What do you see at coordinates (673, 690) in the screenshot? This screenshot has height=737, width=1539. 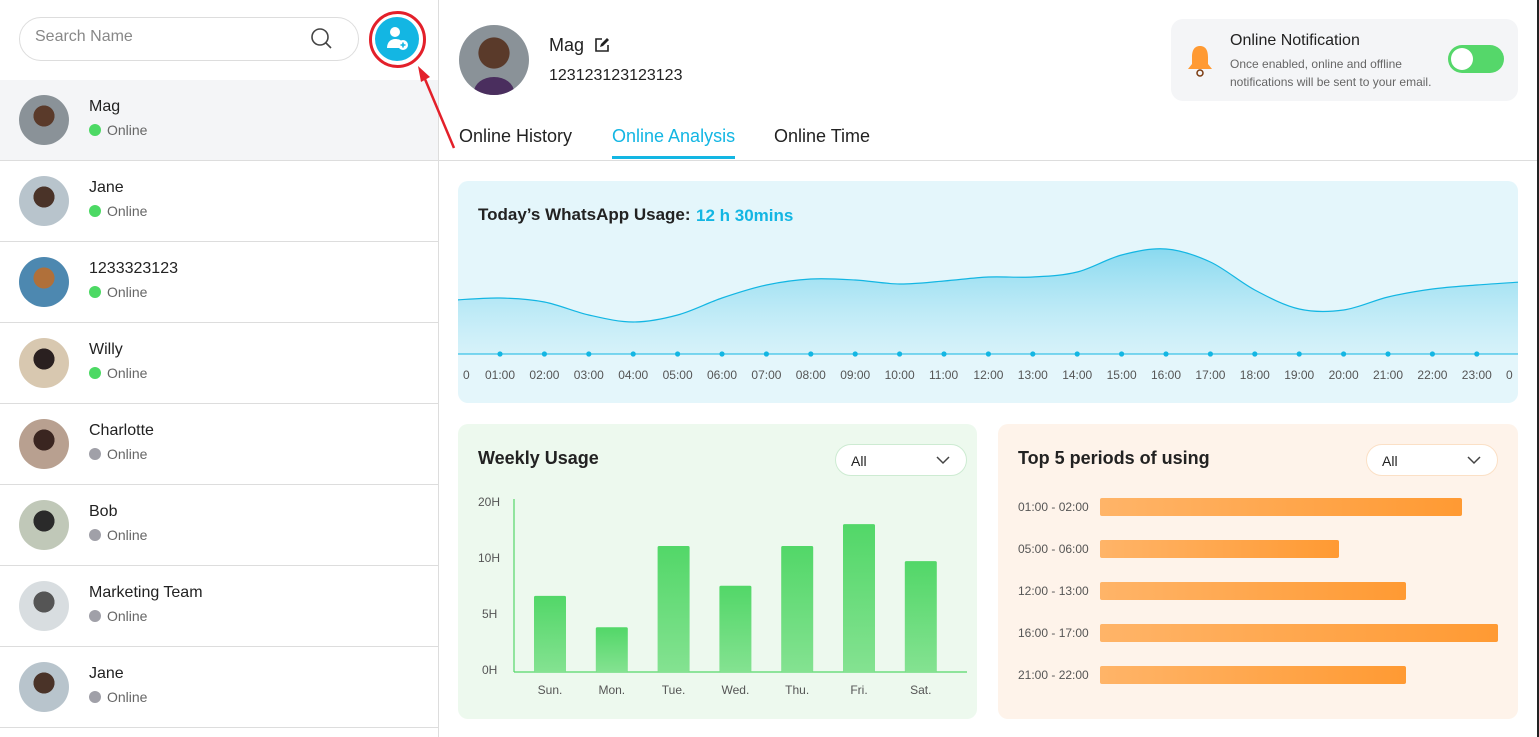 I see `x-tick-label: Tue.` at bounding box center [673, 690].